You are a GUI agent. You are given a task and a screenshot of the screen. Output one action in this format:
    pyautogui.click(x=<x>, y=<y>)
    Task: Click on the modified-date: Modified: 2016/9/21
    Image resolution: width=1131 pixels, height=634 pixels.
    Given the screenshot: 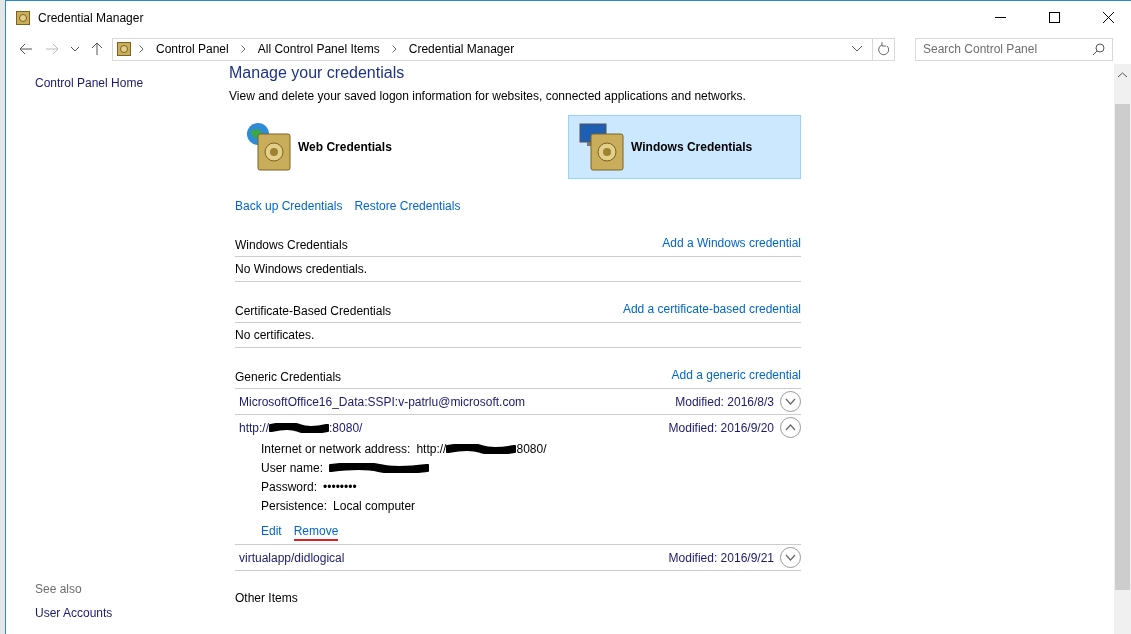 What is the action you would take?
    pyautogui.click(x=721, y=557)
    